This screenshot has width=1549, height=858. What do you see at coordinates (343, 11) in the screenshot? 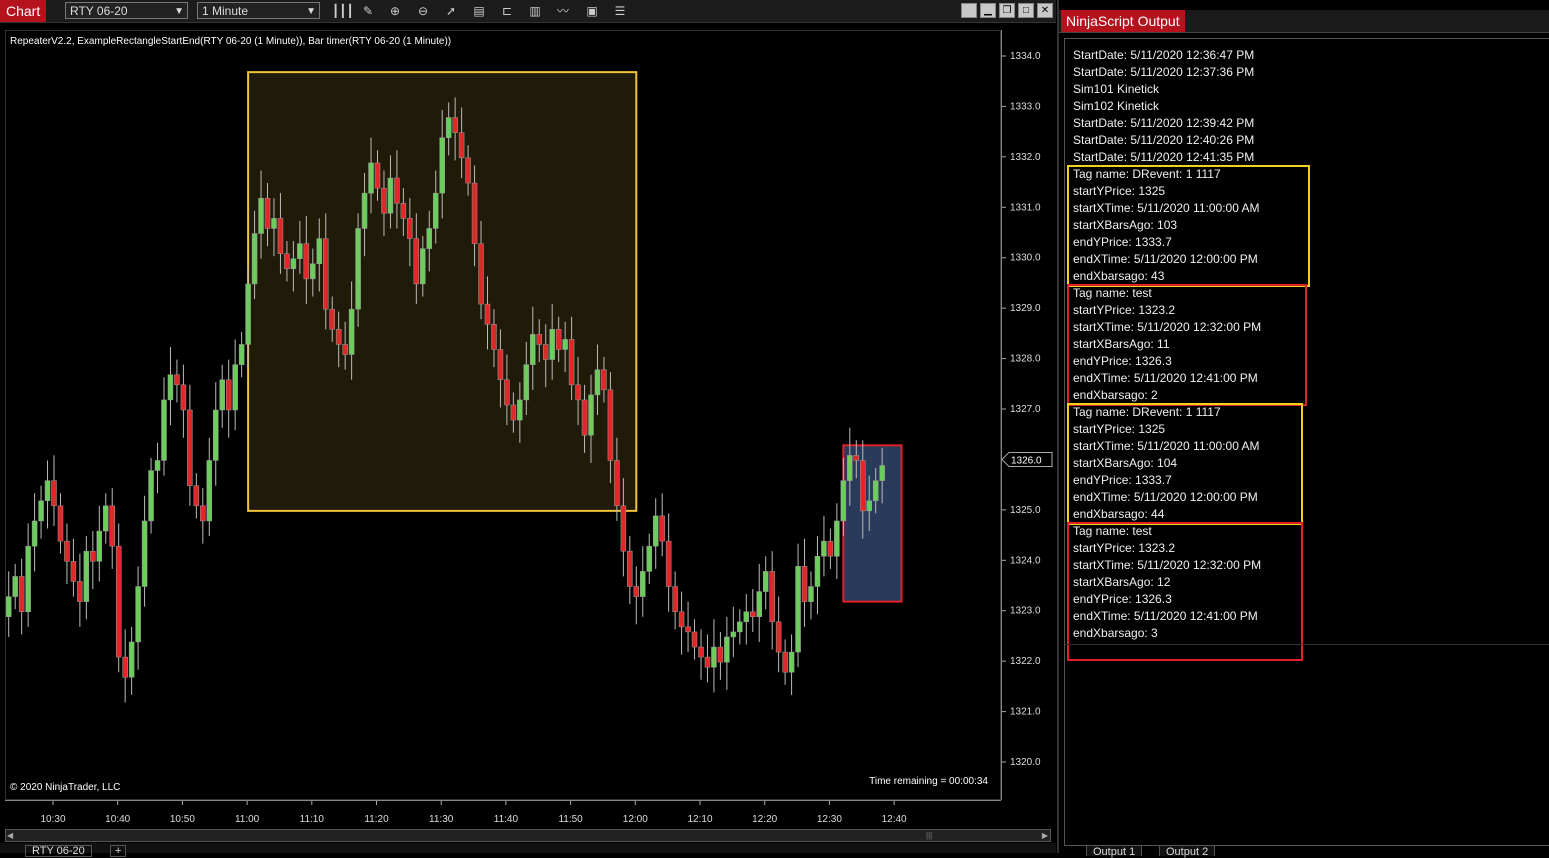
I see `bars-type-icon: ┃┃┃` at bounding box center [343, 11].